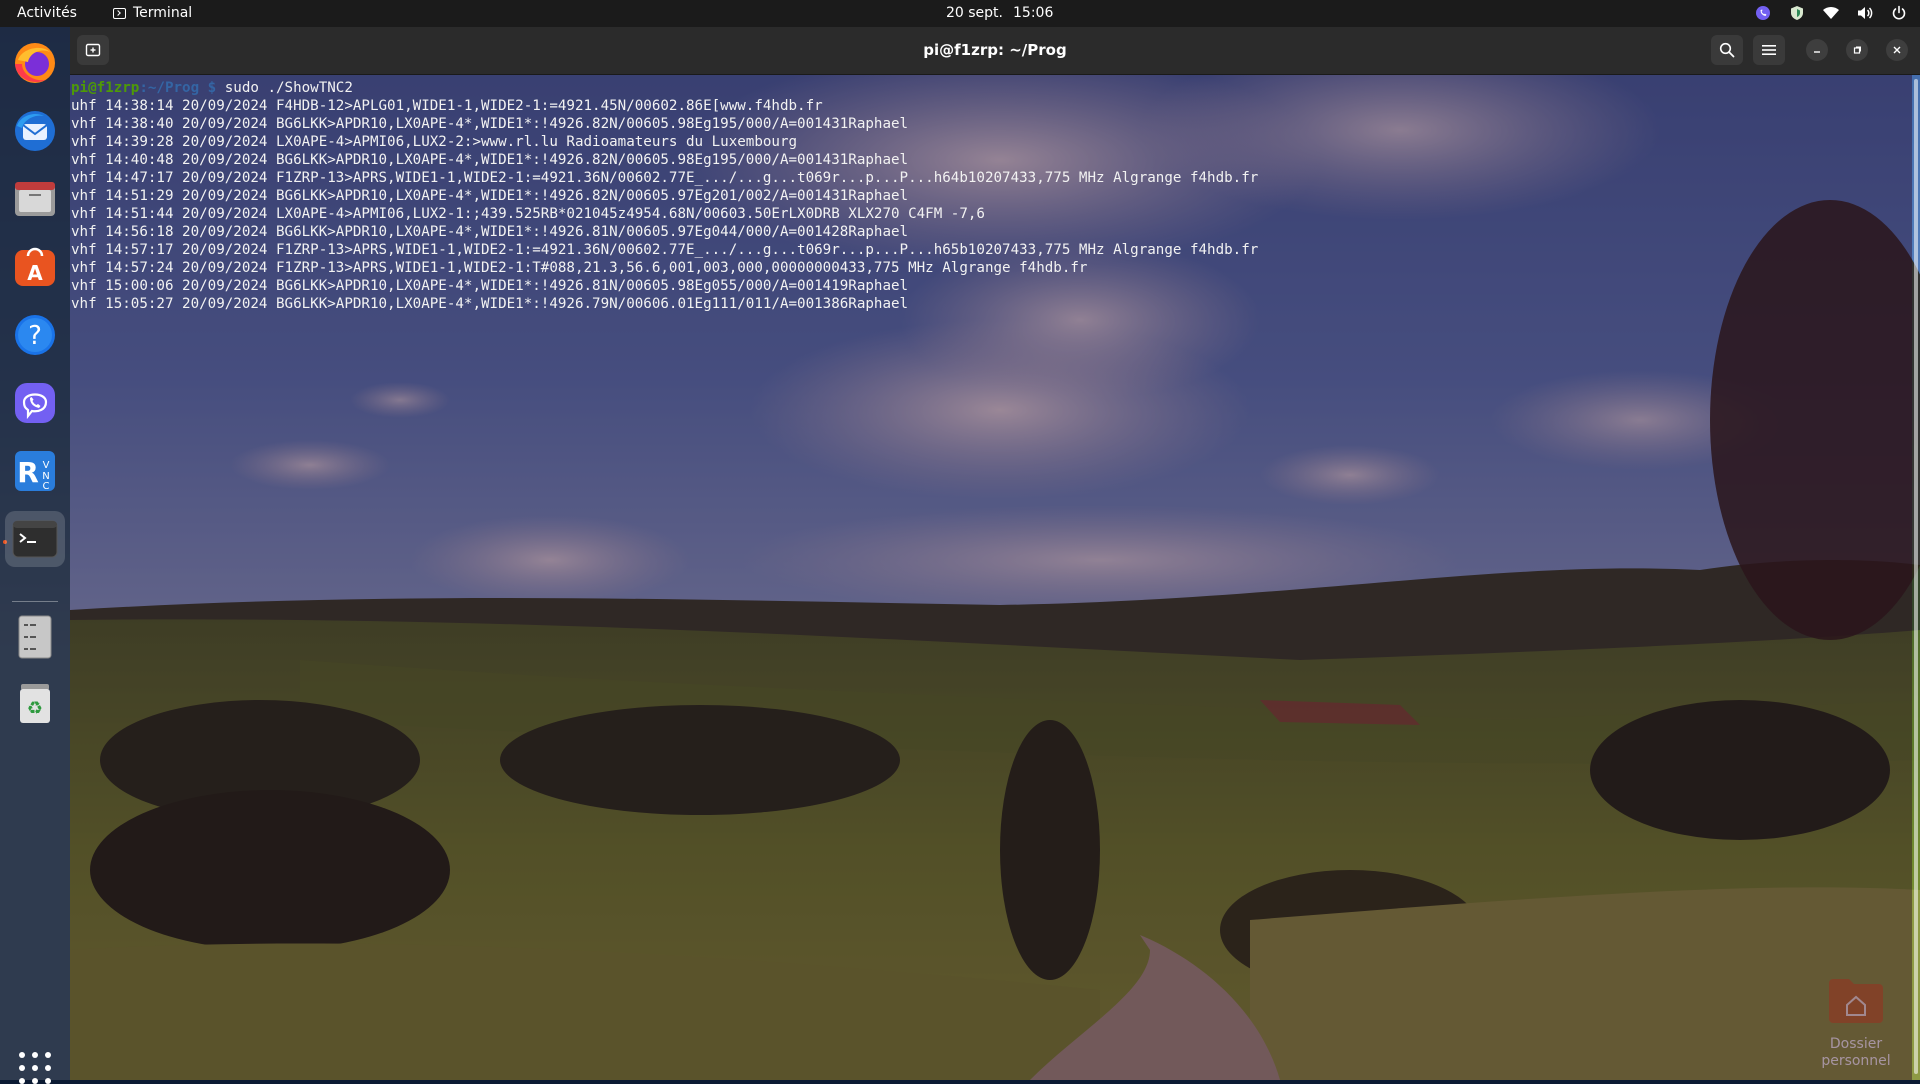 Image resolution: width=1920 pixels, height=1084 pixels. Describe the element at coordinates (284, 88) in the screenshot. I see `prompt-command: sudo ./ShowTNC2` at that location.